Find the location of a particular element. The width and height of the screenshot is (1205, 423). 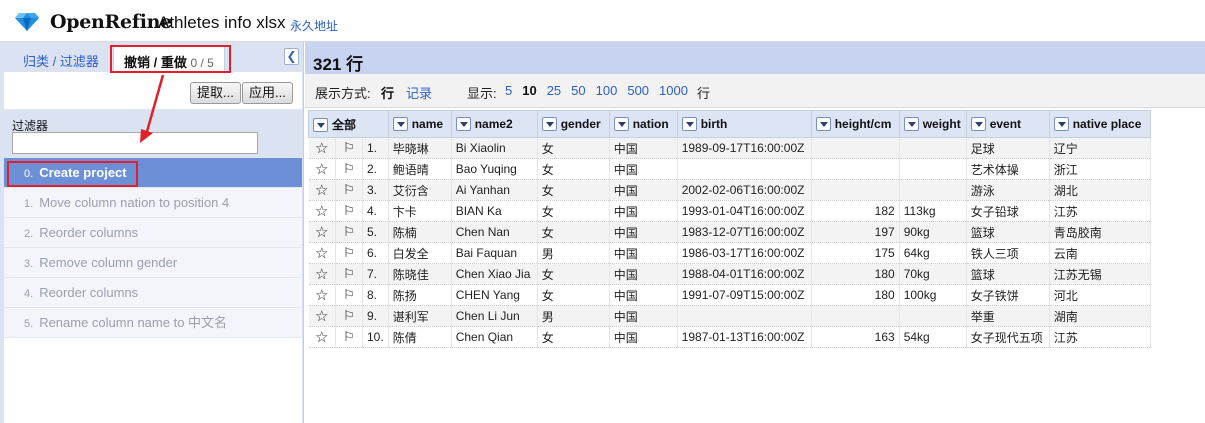

cell-name2: CHEN Yang is located at coordinates (494, 295).